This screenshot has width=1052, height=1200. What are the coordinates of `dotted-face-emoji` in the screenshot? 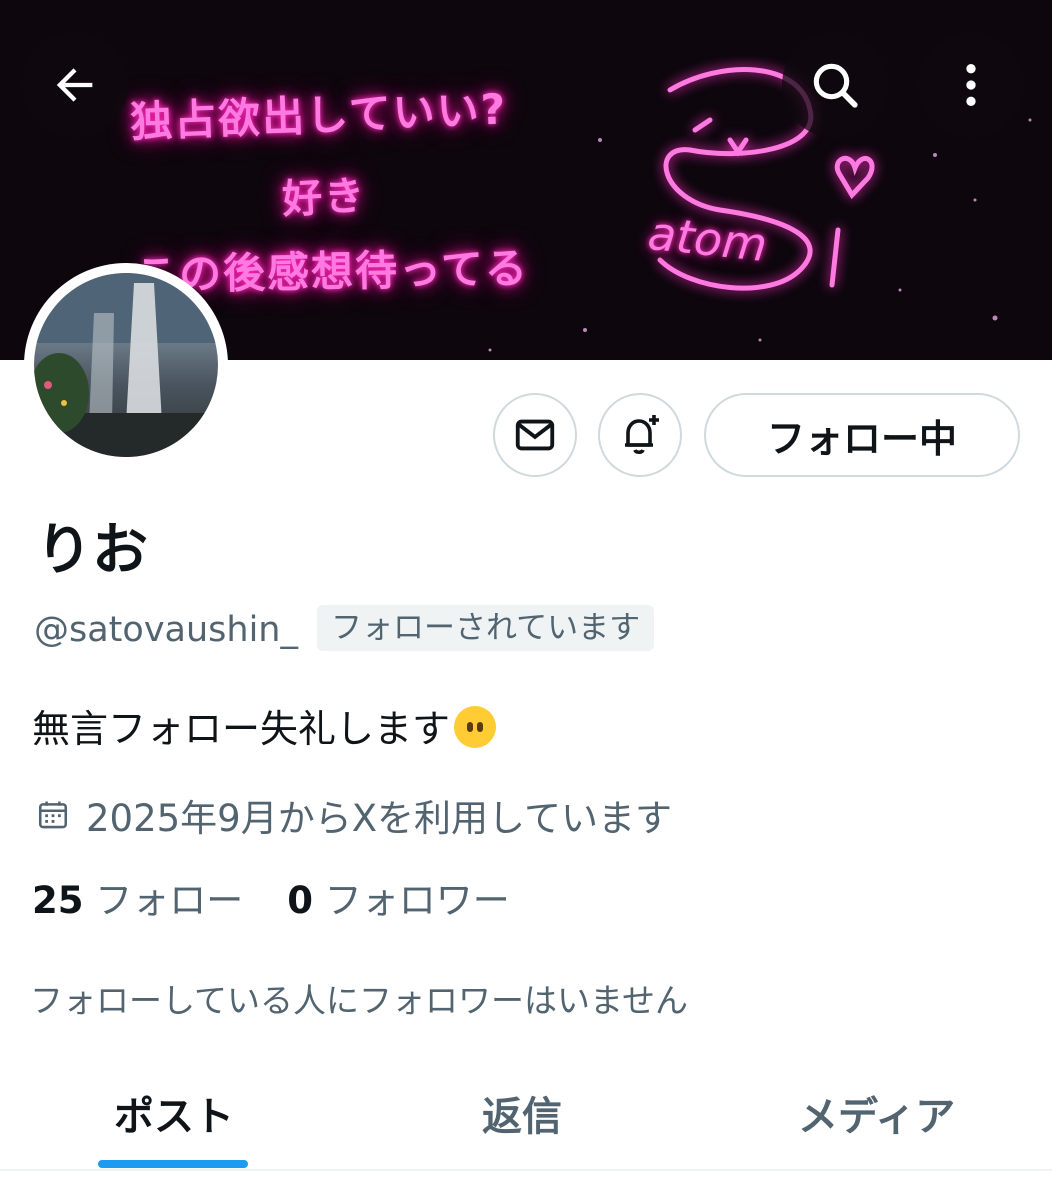 It's located at (475, 727).